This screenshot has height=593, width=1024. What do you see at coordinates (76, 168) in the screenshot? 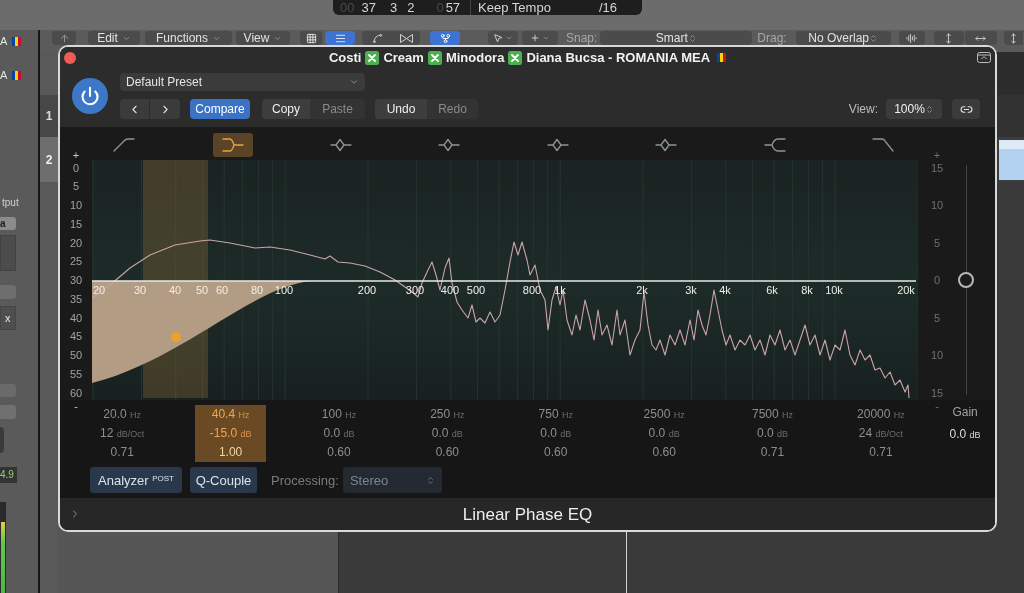
I see `db-scale-label: 0` at bounding box center [76, 168].